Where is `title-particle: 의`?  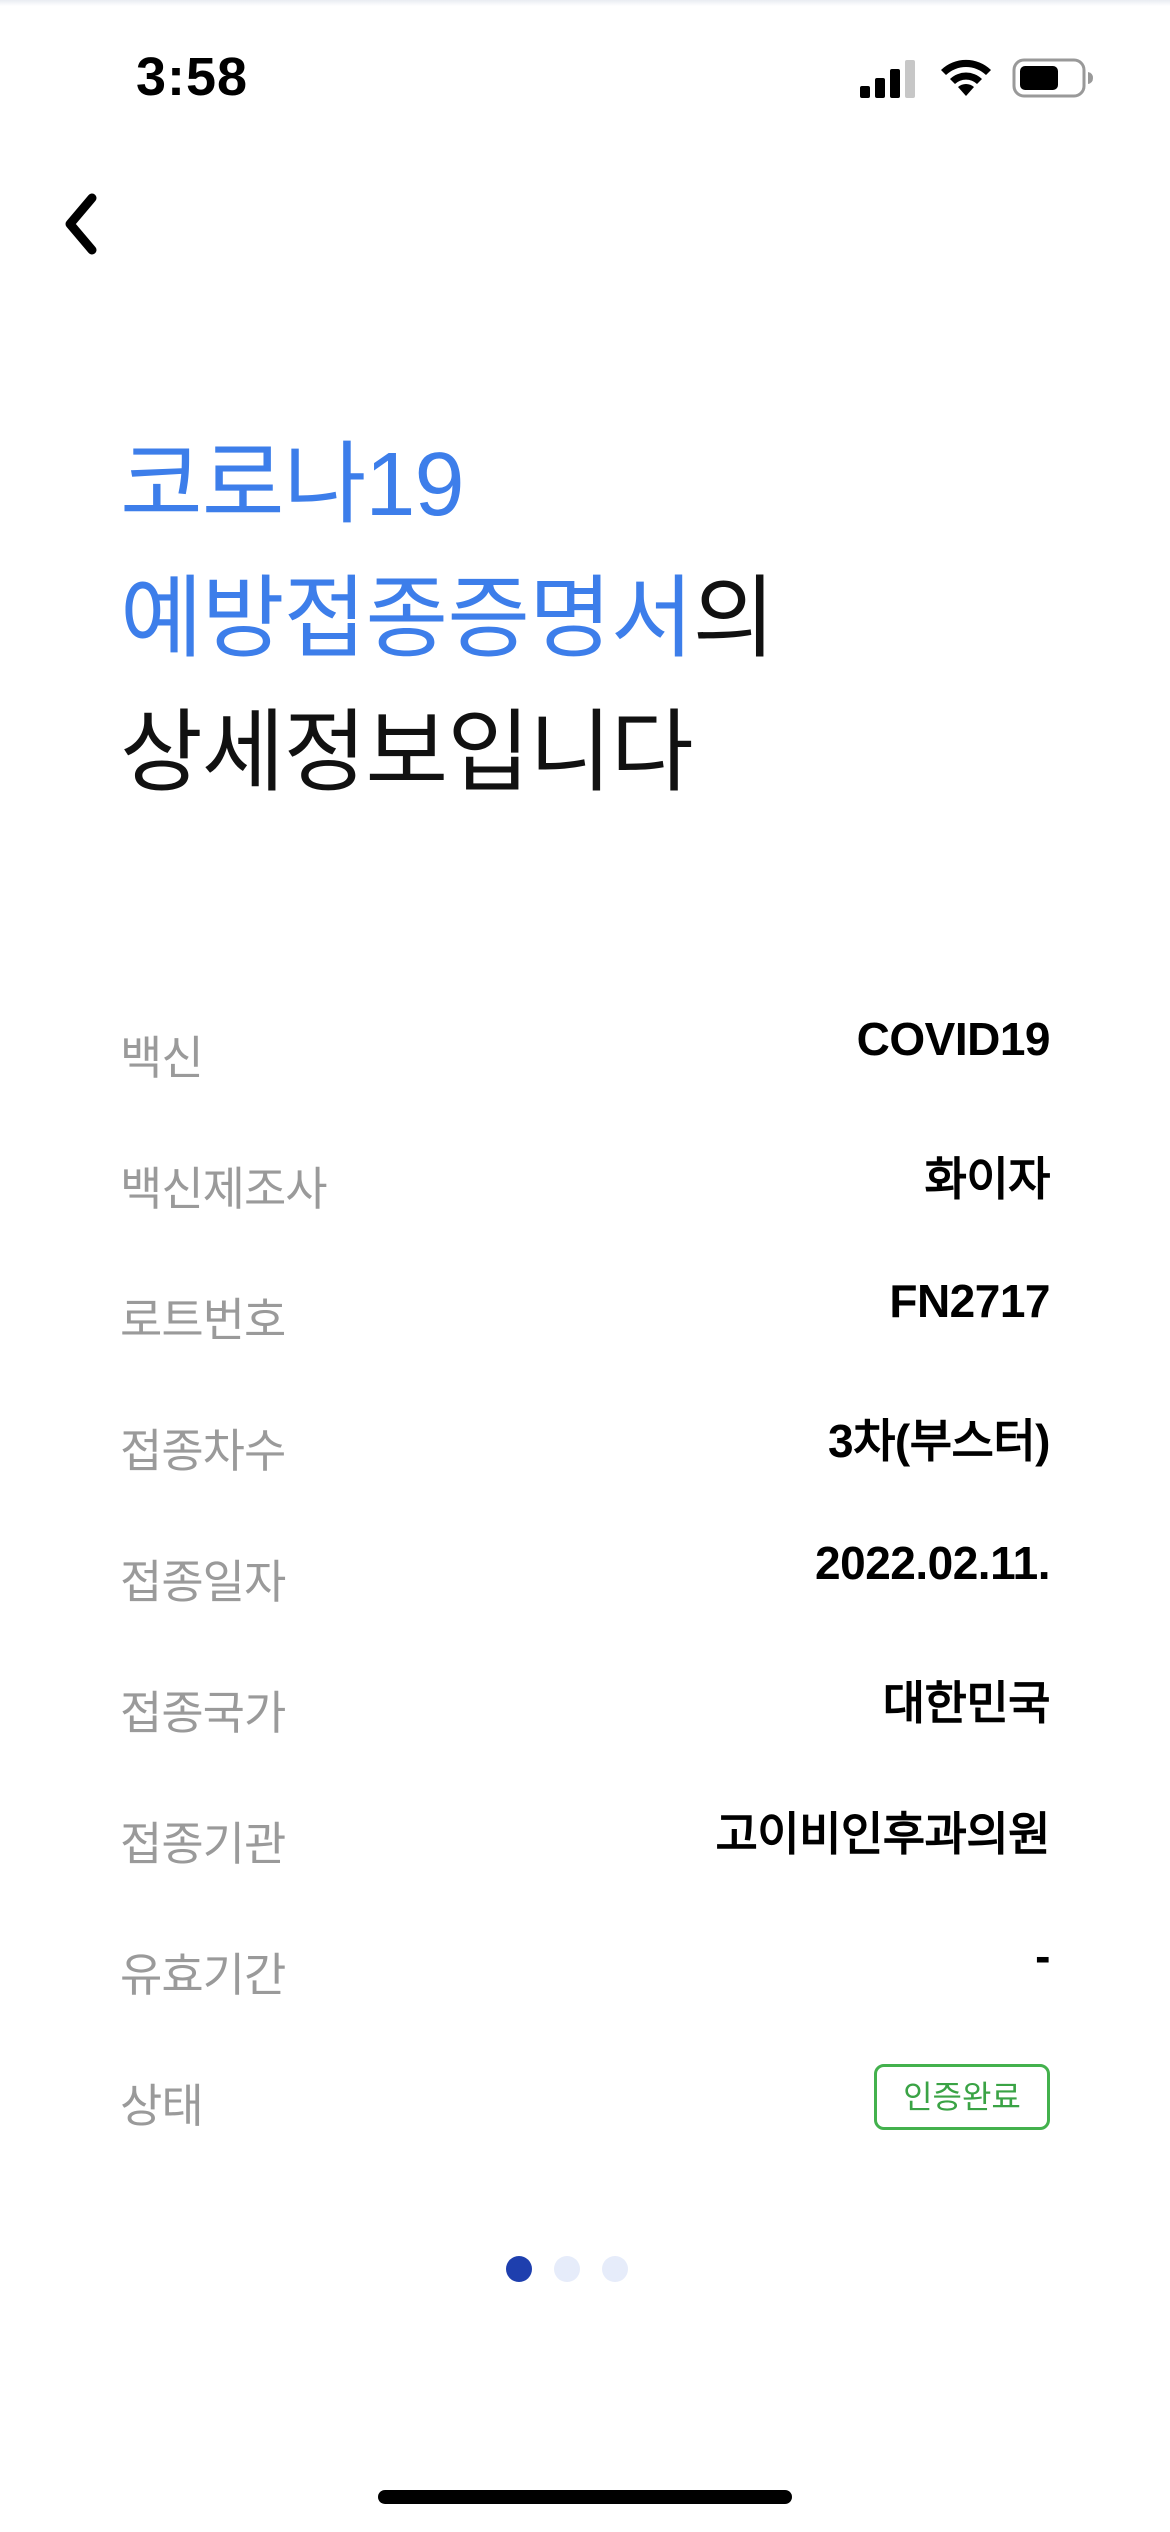
title-particle: 의 is located at coordinates (734, 619).